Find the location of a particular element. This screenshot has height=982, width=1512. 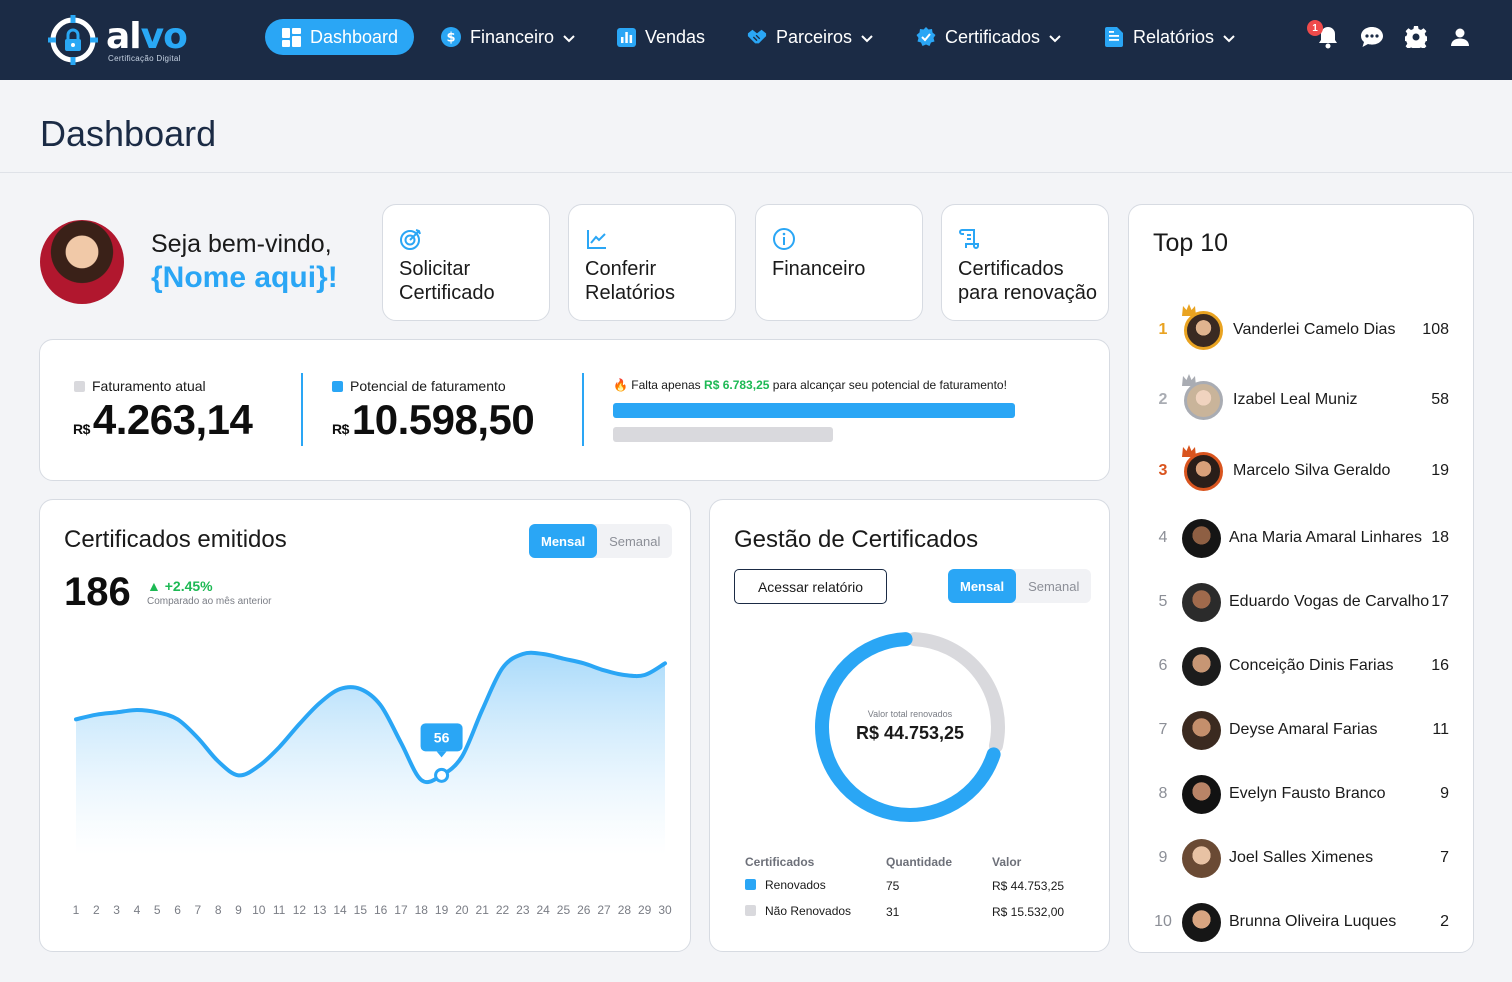

potential-progress-bar is located at coordinates (814, 410).